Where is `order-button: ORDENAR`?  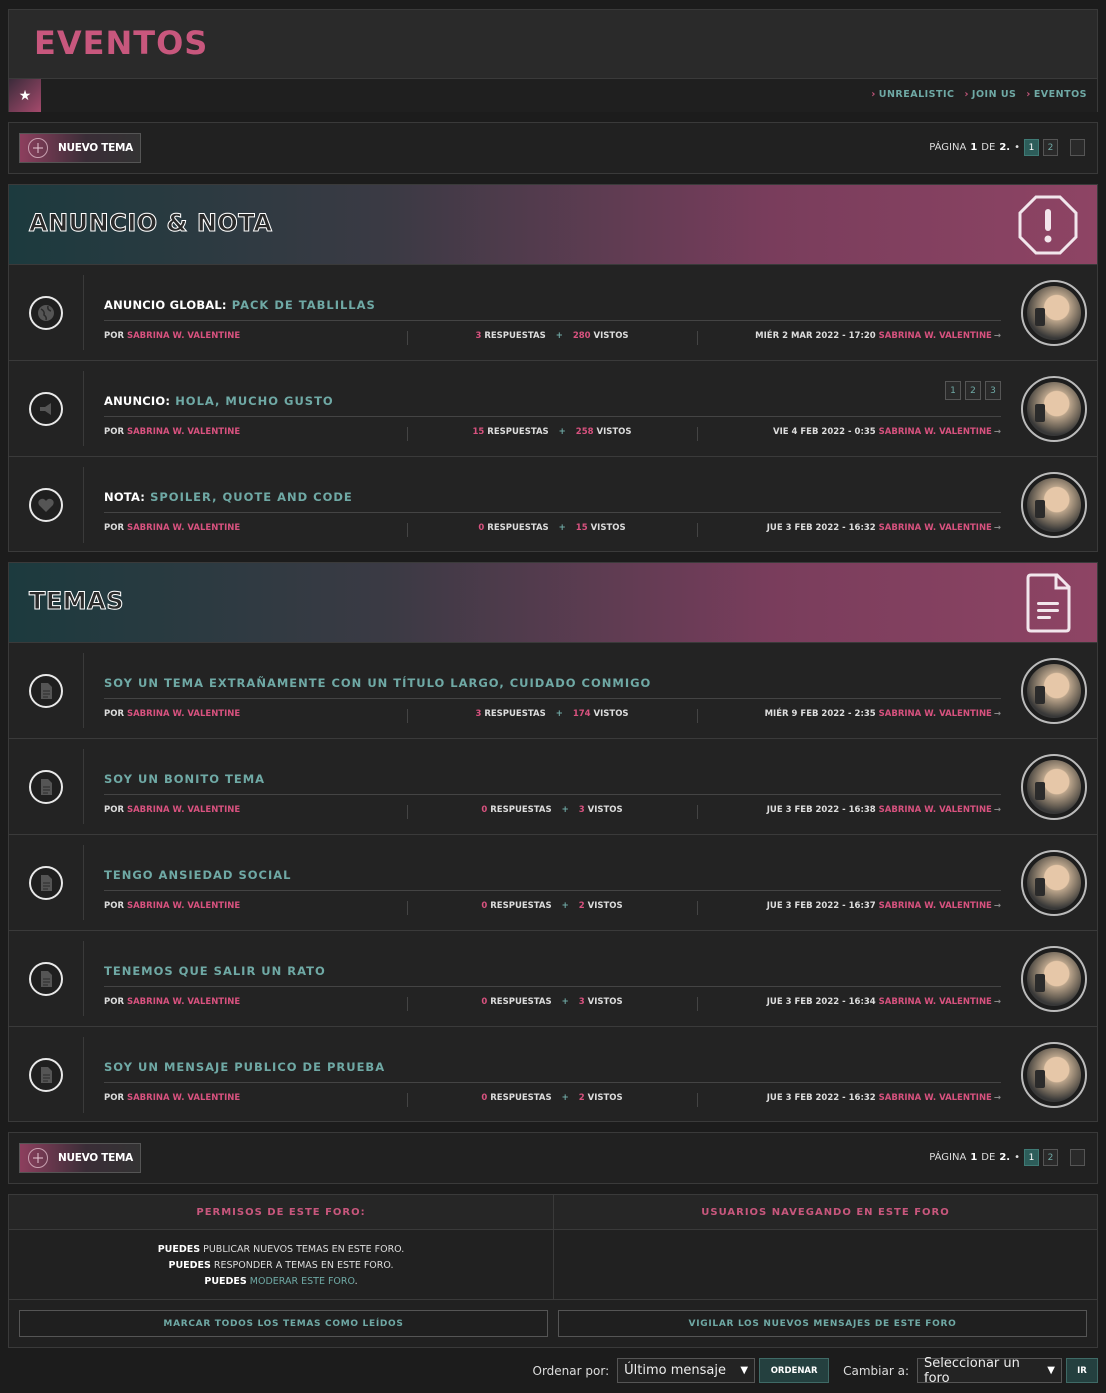
order-button: ORDENAR is located at coordinates (794, 1370).